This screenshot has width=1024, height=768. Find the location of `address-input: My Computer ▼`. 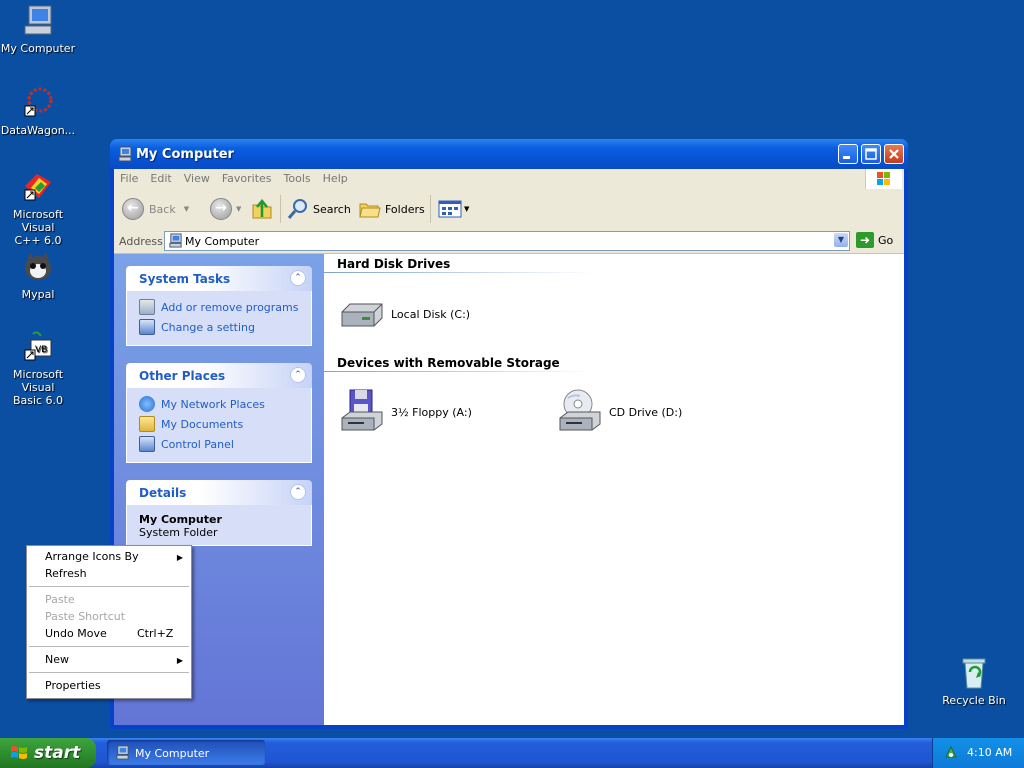

address-input: My Computer ▼ is located at coordinates (507, 241).